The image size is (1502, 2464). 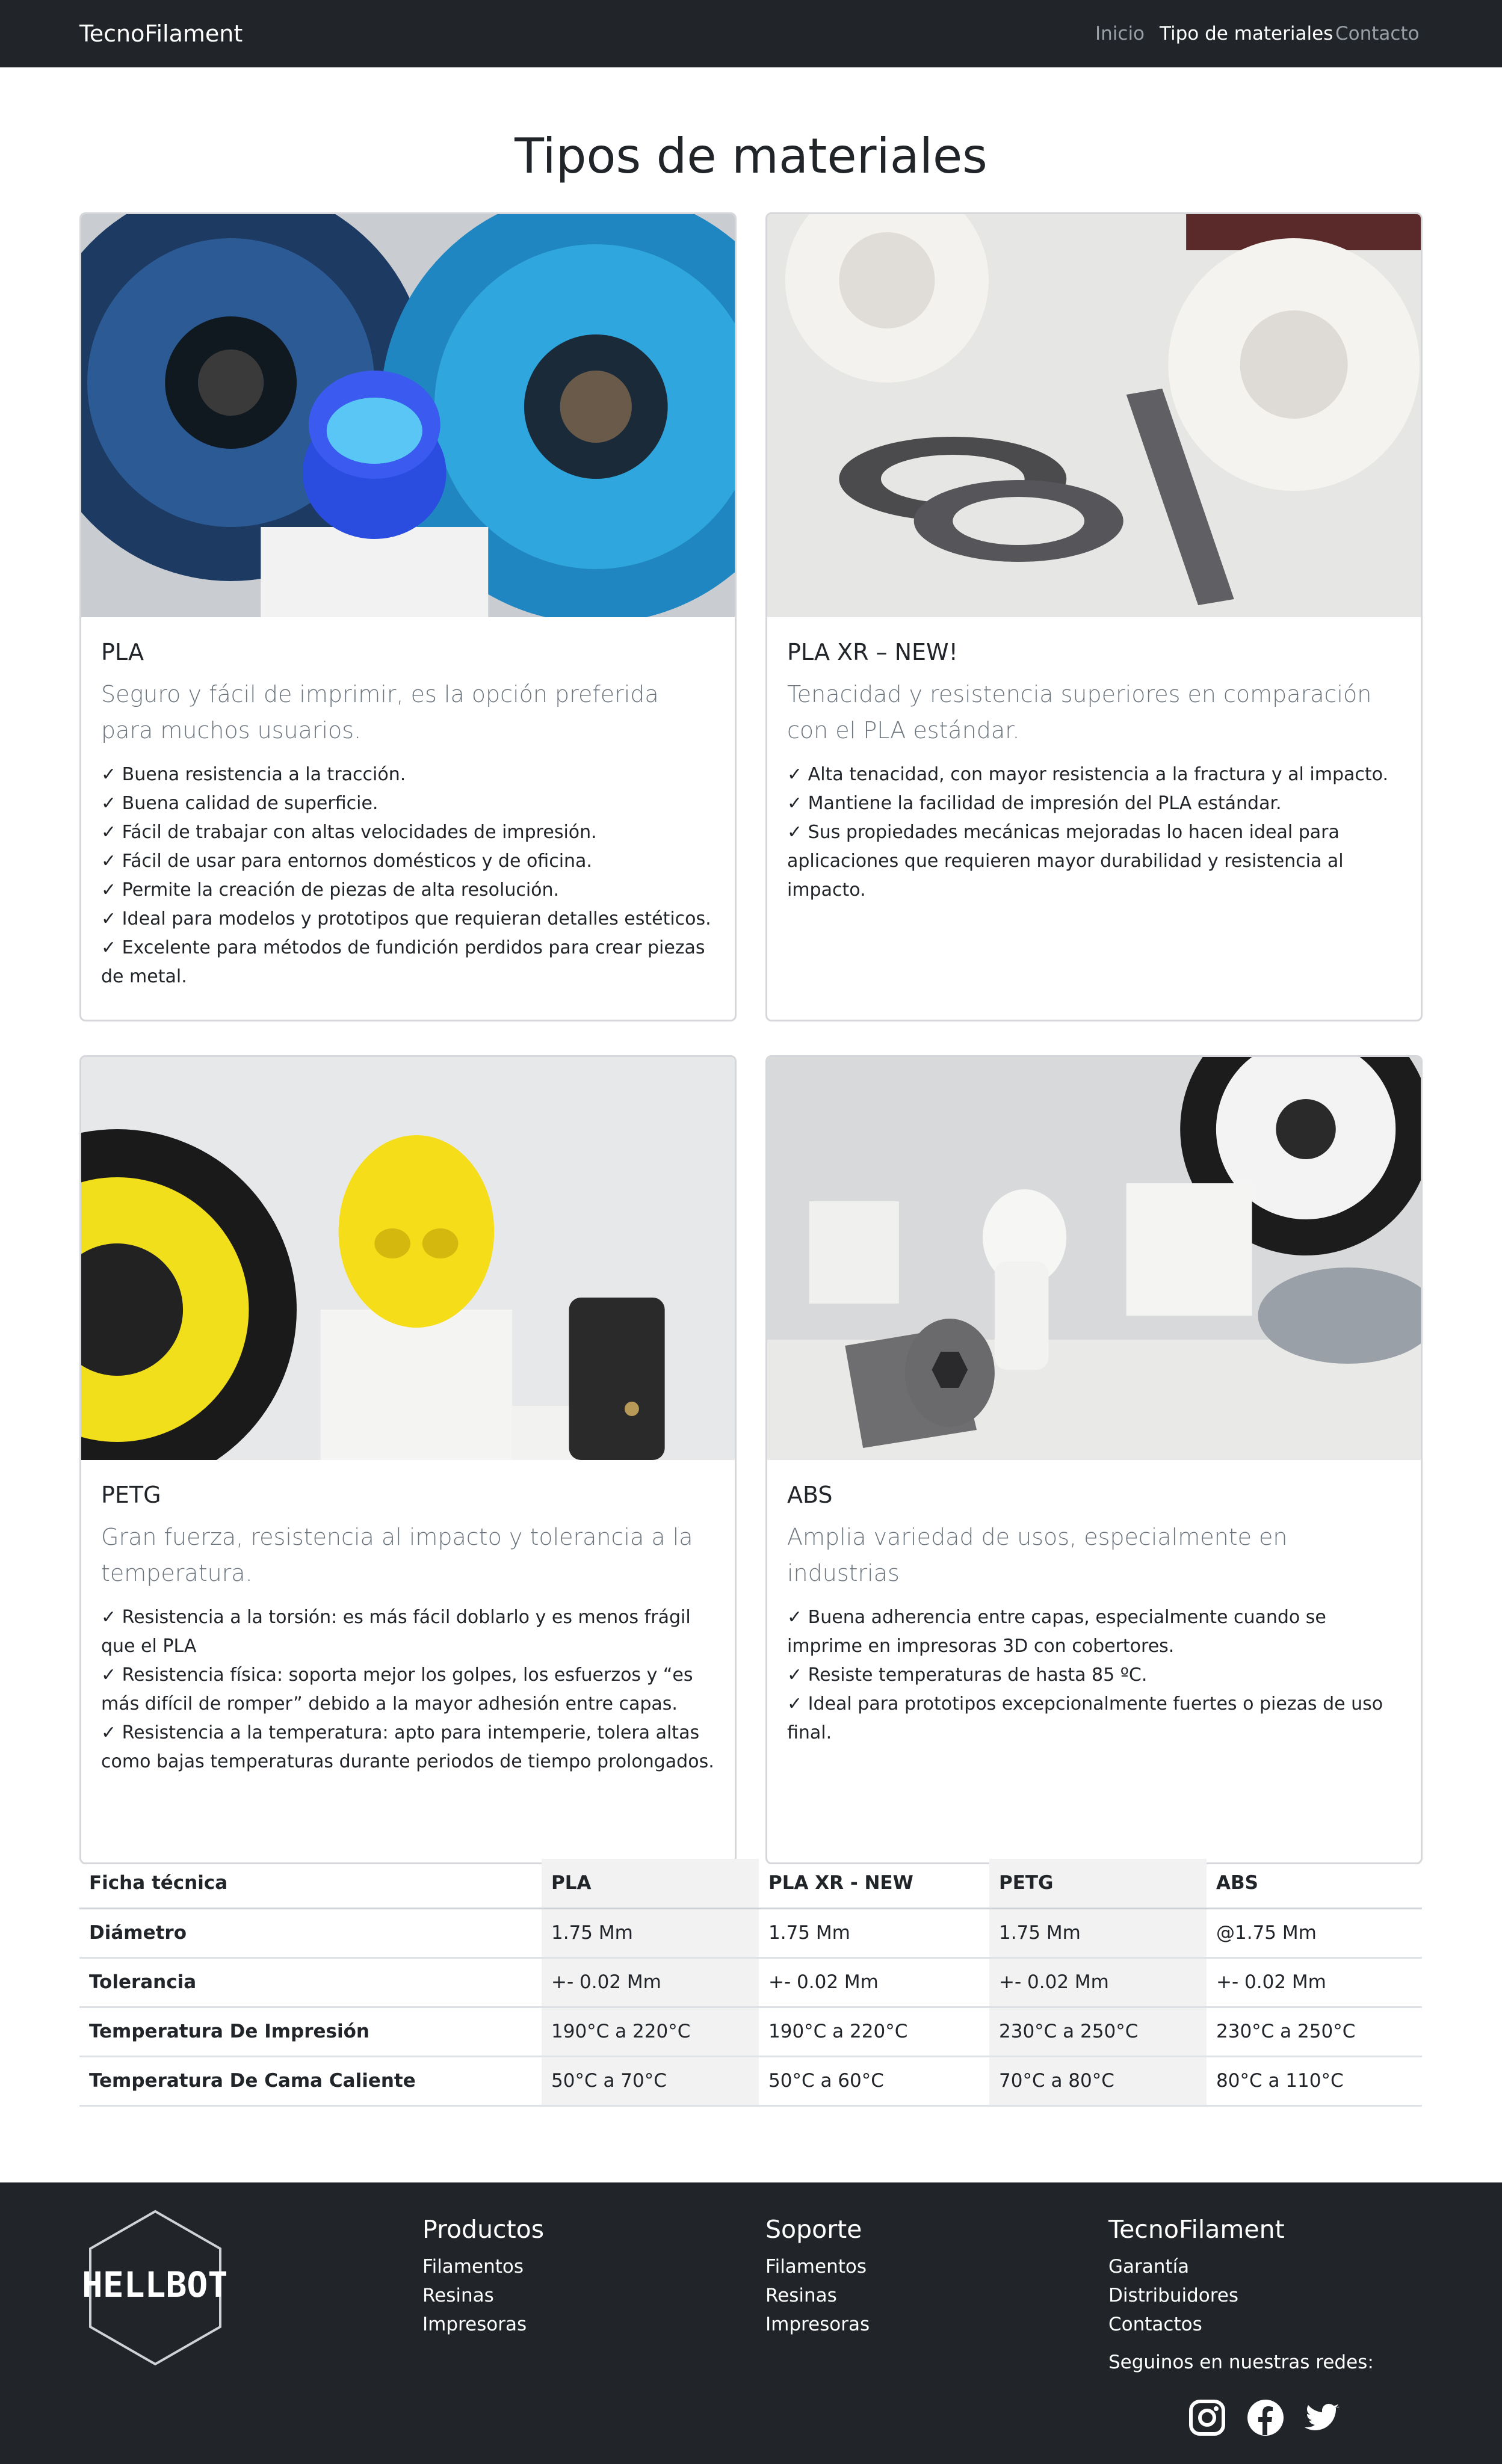 I want to click on feature-item: ✓ Buena calidad de superficie., so click(x=240, y=804).